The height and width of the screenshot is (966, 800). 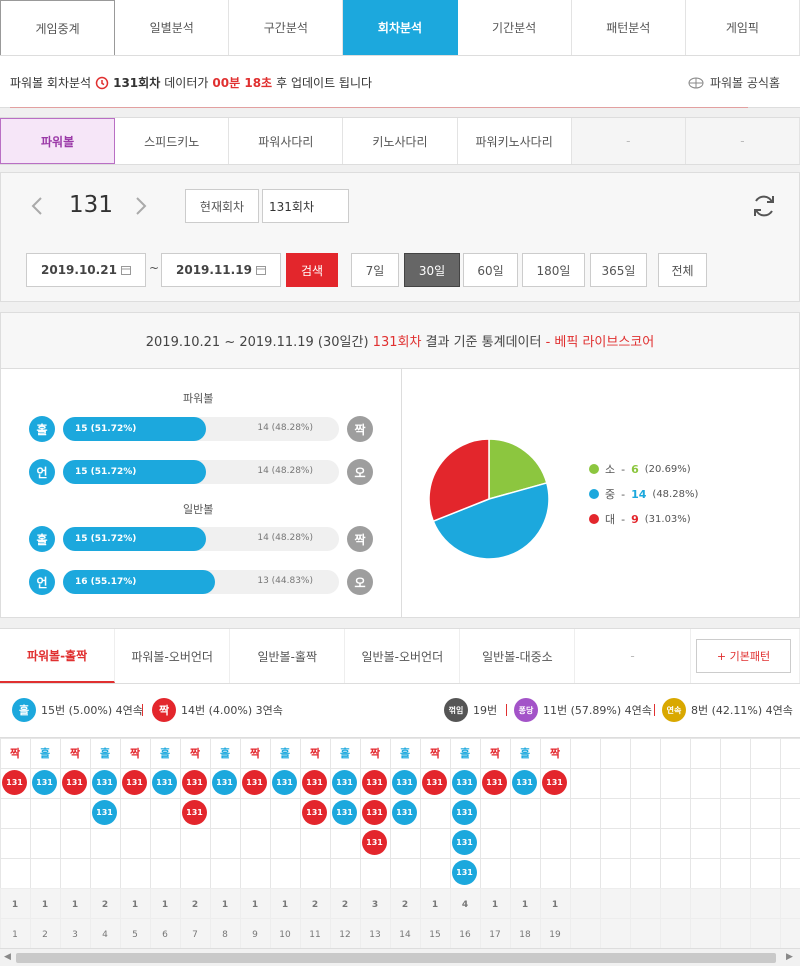 I want to click on pong-summary-text: 11번 (57.89%) 4연속, so click(x=597, y=710).